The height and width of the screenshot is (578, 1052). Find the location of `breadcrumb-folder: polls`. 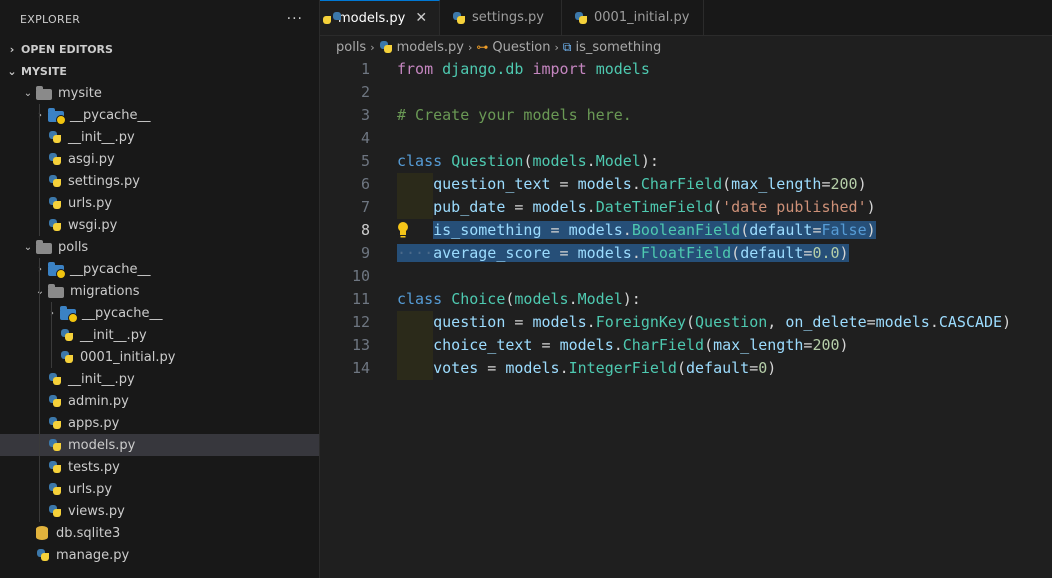

breadcrumb-folder: polls is located at coordinates (351, 47).